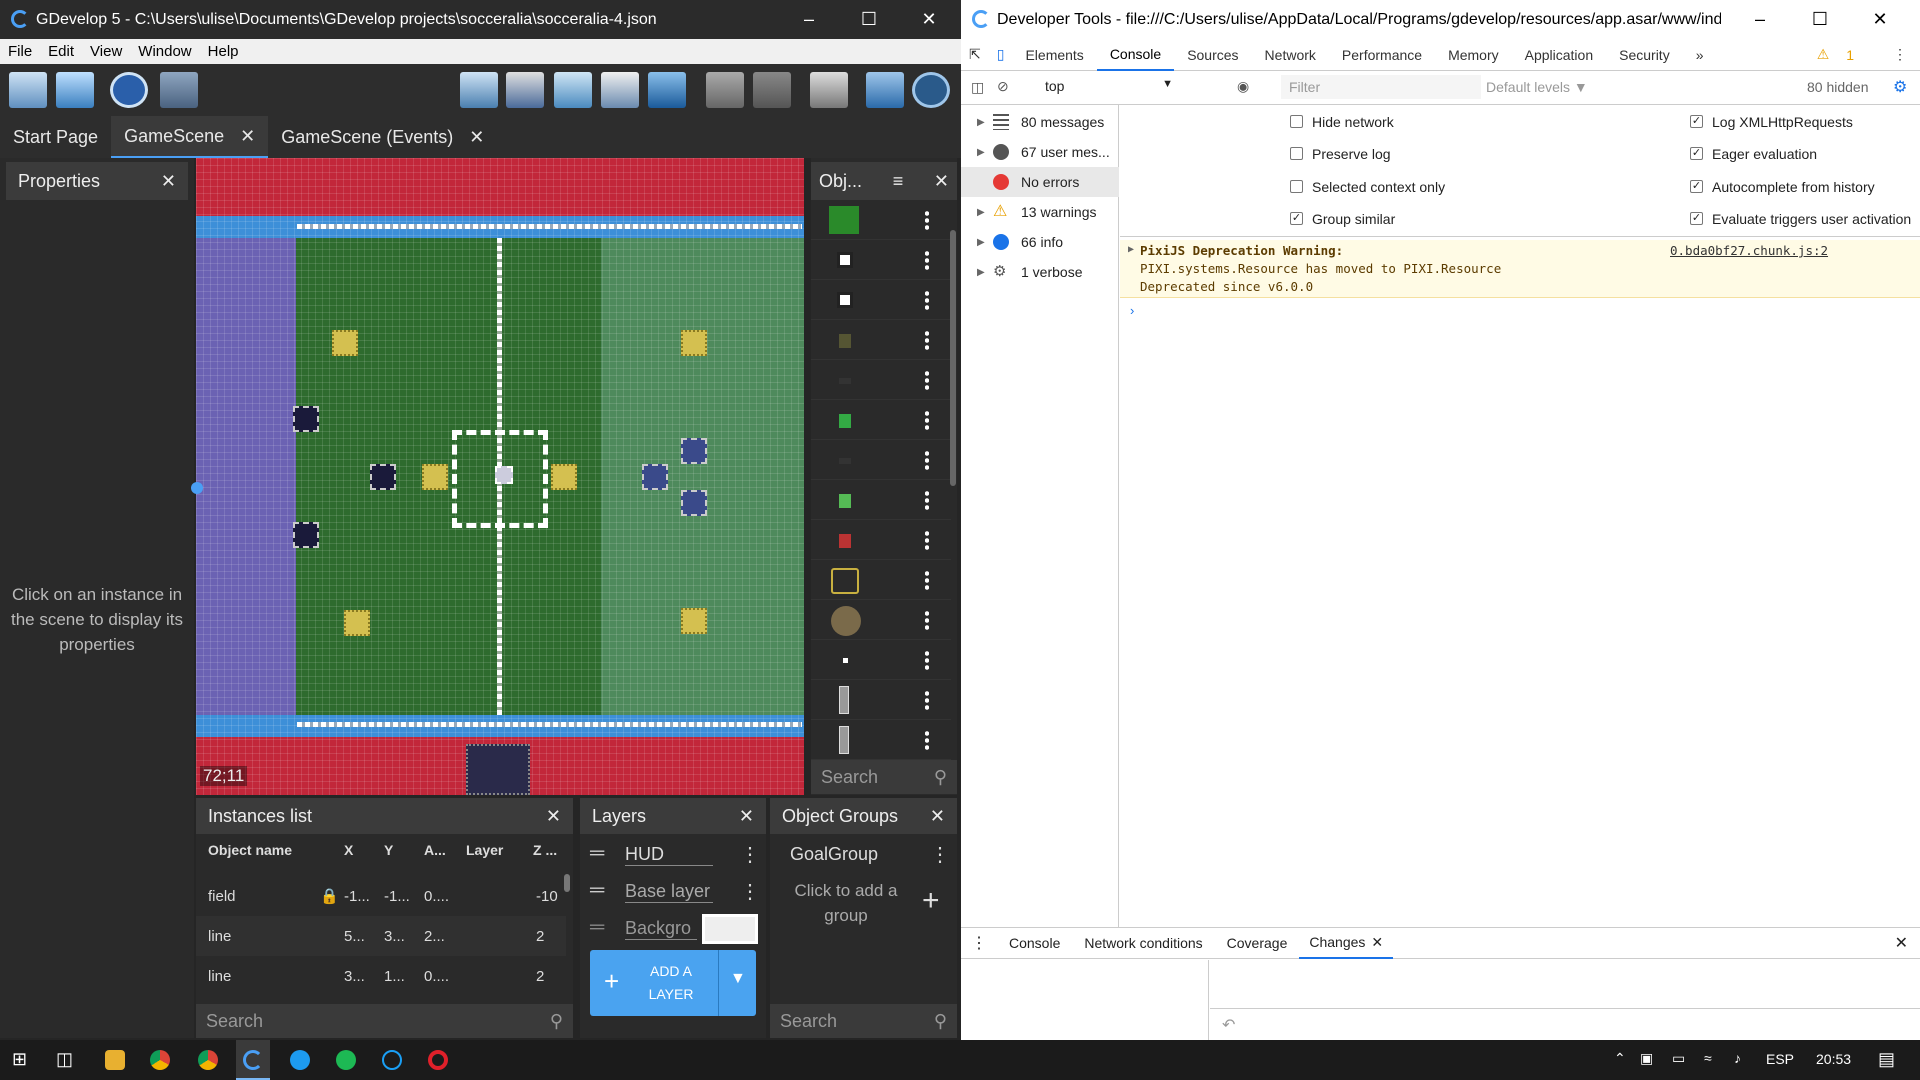 This screenshot has height=1080, width=1920. I want to click on volume-icon: ♪, so click(1737, 1058).